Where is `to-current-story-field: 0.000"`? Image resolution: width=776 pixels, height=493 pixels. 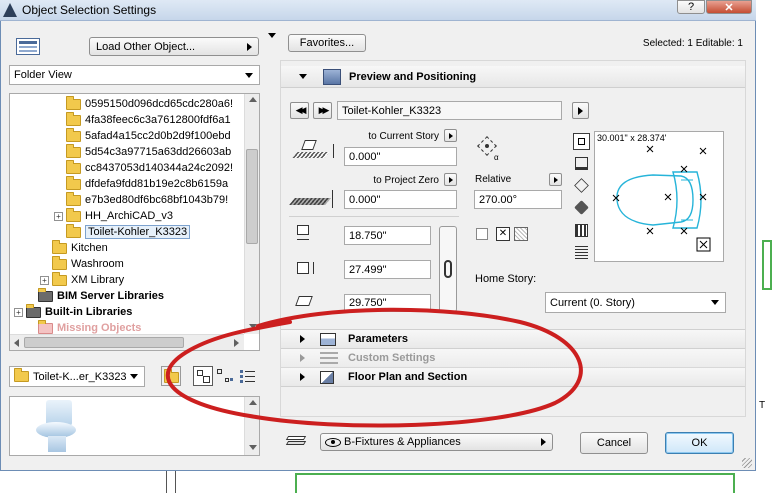
to-current-story-field: 0.000" is located at coordinates (400, 156).